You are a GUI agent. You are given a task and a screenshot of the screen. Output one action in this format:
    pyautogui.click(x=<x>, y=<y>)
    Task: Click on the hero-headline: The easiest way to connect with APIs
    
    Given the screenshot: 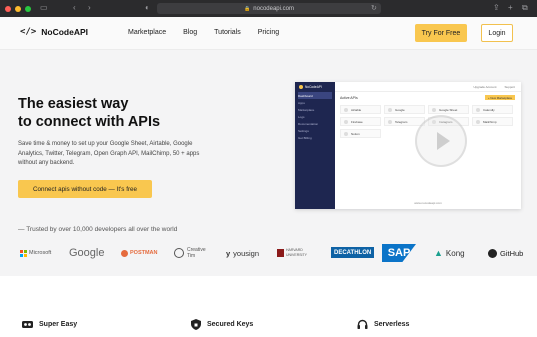 What is the action you would take?
    pyautogui.click(x=118, y=113)
    